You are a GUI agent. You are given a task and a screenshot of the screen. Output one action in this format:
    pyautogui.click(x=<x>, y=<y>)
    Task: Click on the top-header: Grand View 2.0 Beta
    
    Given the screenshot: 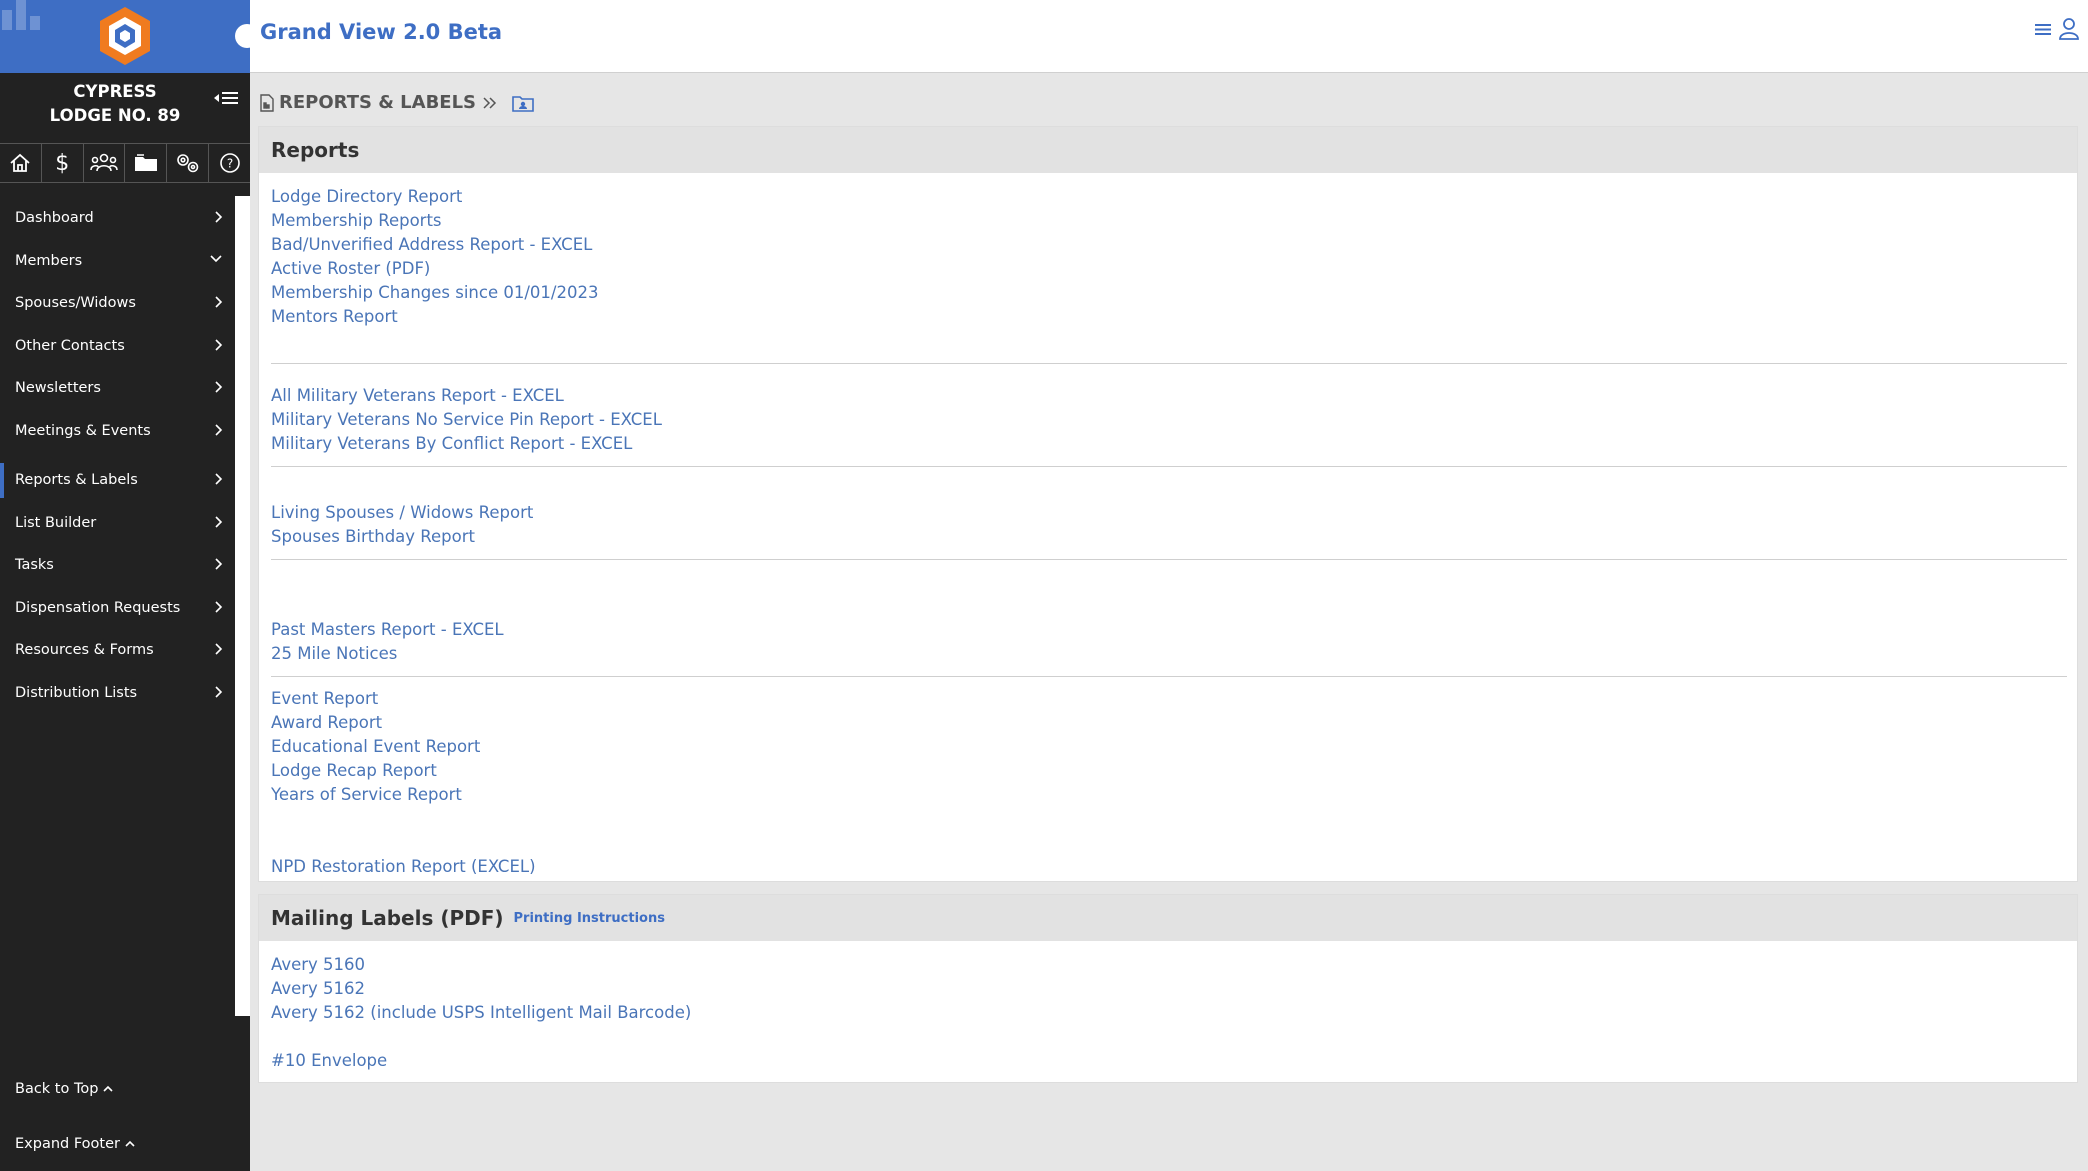 What is the action you would take?
    pyautogui.click(x=1169, y=36)
    